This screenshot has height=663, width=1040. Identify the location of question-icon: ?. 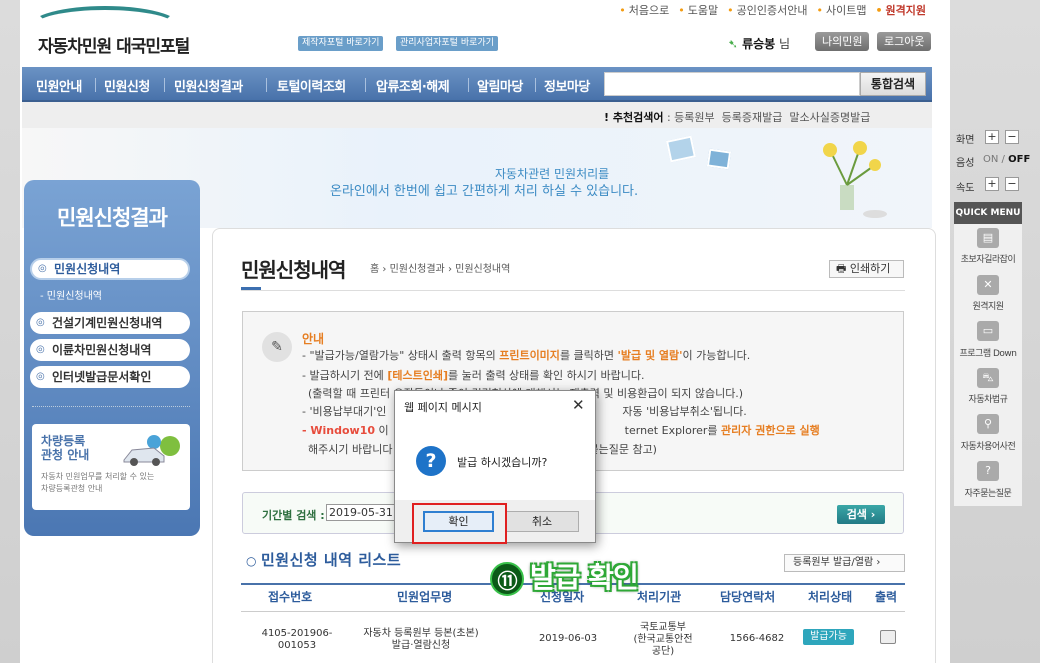
(431, 461).